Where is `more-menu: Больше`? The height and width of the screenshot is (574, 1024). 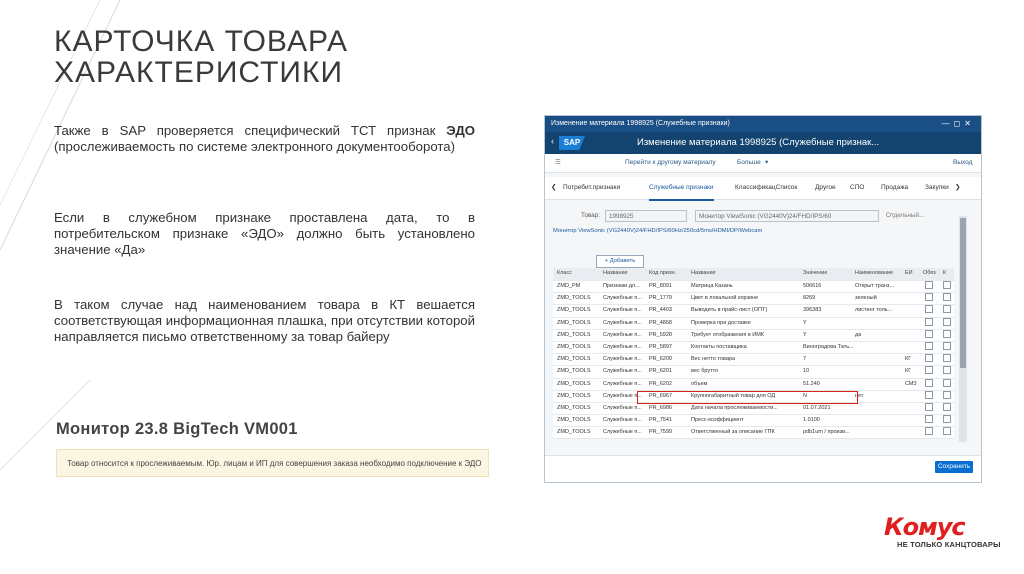
more-menu: Больше is located at coordinates (749, 163).